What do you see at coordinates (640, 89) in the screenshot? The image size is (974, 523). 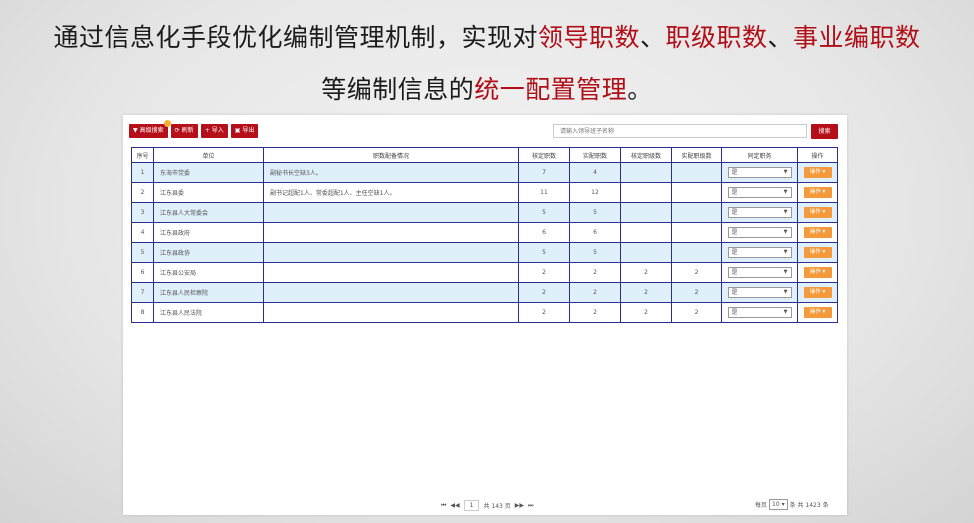 I see `title-period: 。` at bounding box center [640, 89].